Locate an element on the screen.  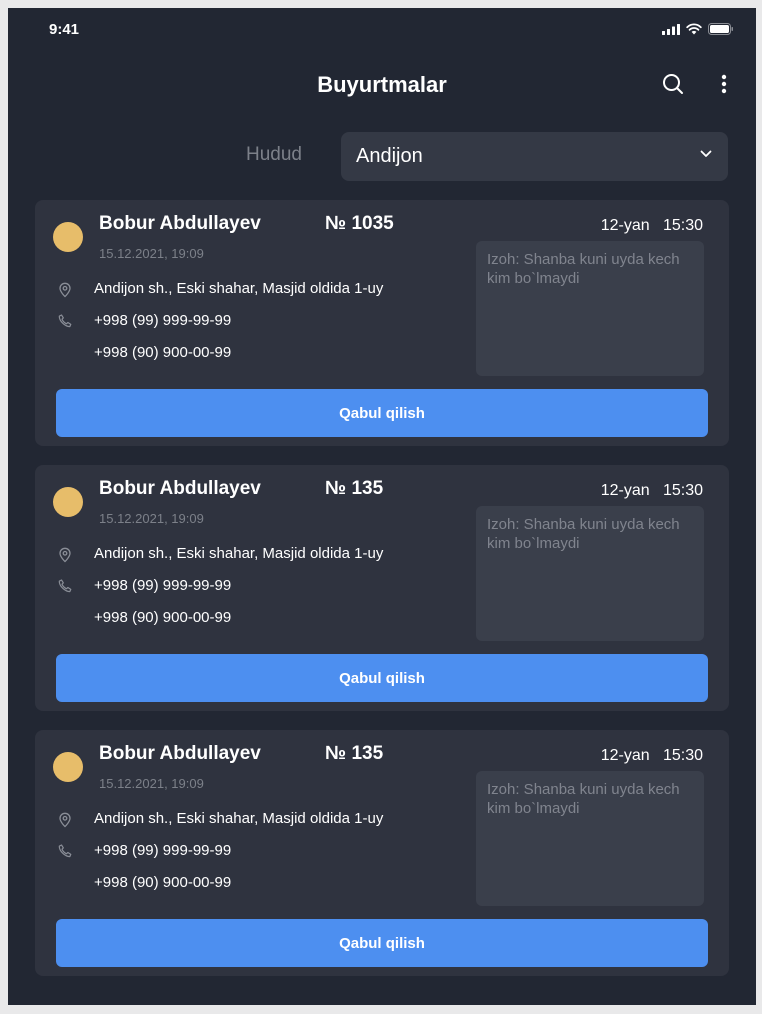
order-number: № 1035 is located at coordinates (359, 223).